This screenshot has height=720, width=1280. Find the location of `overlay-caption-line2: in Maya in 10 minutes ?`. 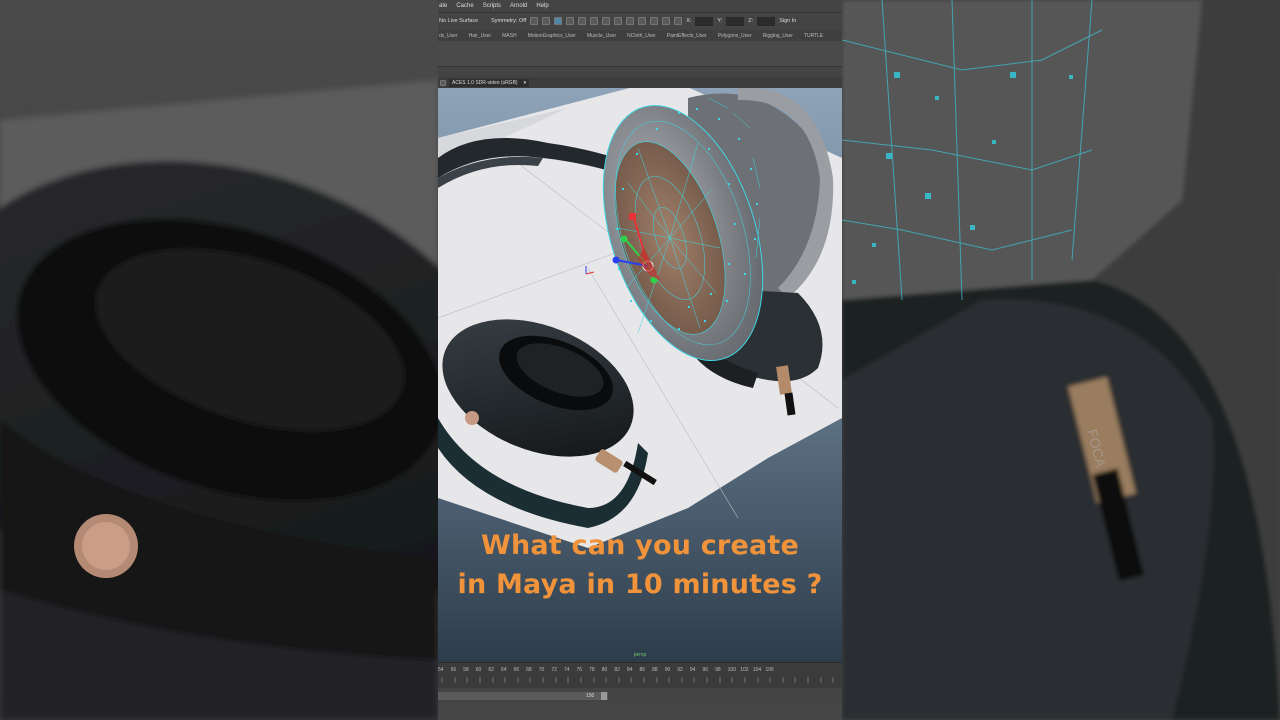

overlay-caption-line2: in Maya in 10 minutes ? is located at coordinates (640, 584).